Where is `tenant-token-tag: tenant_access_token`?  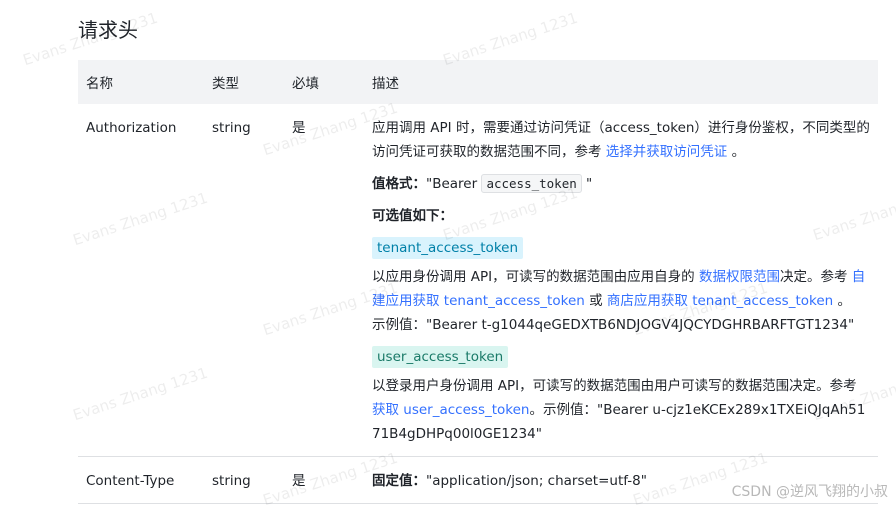
tenant-token-tag: tenant_access_token is located at coordinates (448, 248).